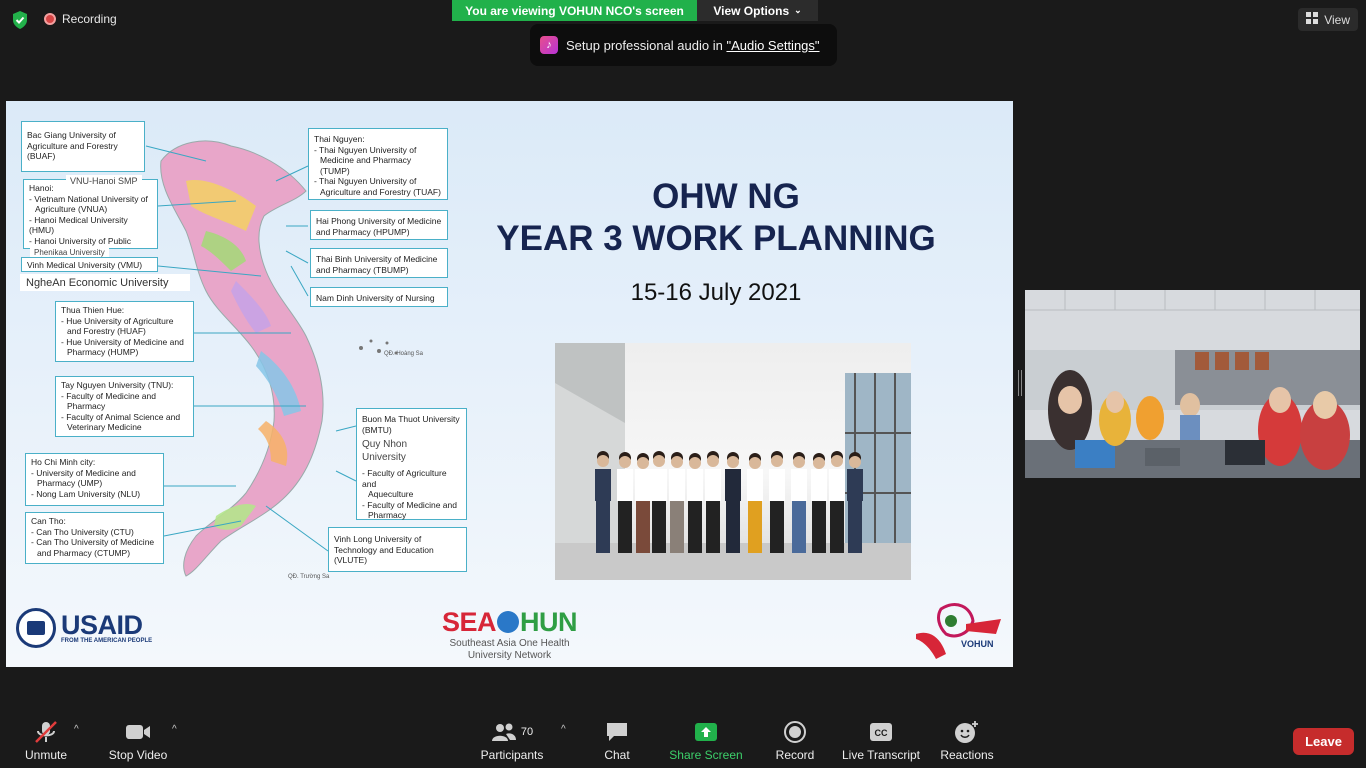  I want to click on seaohun-sea-text: SEA, so click(469, 622).